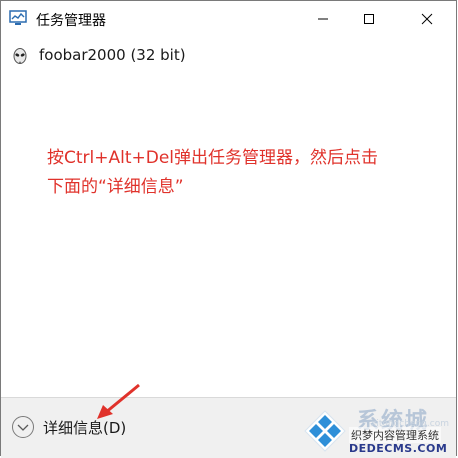  I want to click on foobar-alien-icon, so click(20, 56).